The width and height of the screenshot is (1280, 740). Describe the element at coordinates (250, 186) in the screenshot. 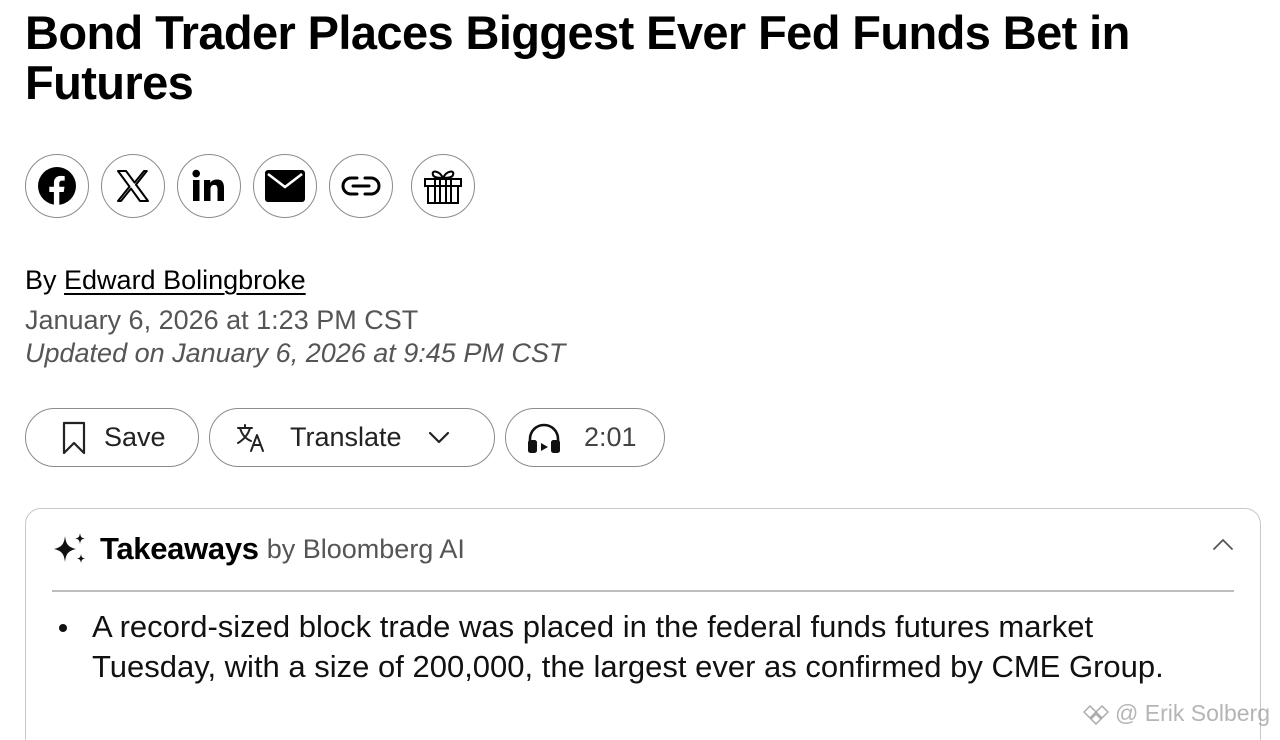

I see `share-bar` at that location.